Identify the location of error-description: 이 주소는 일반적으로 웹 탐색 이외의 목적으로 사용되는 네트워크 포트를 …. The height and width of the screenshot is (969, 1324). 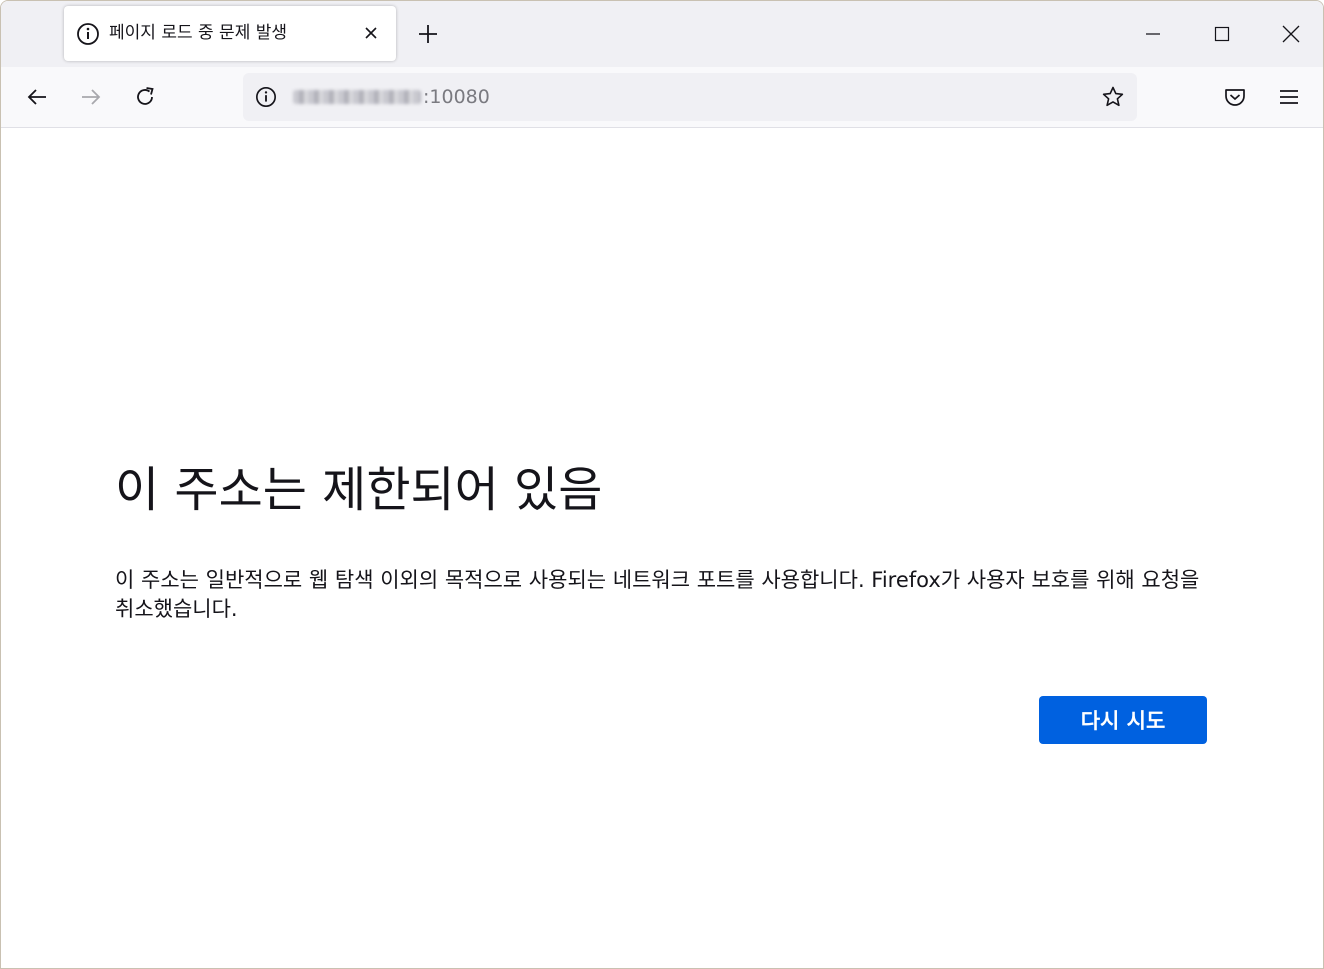
(657, 594).